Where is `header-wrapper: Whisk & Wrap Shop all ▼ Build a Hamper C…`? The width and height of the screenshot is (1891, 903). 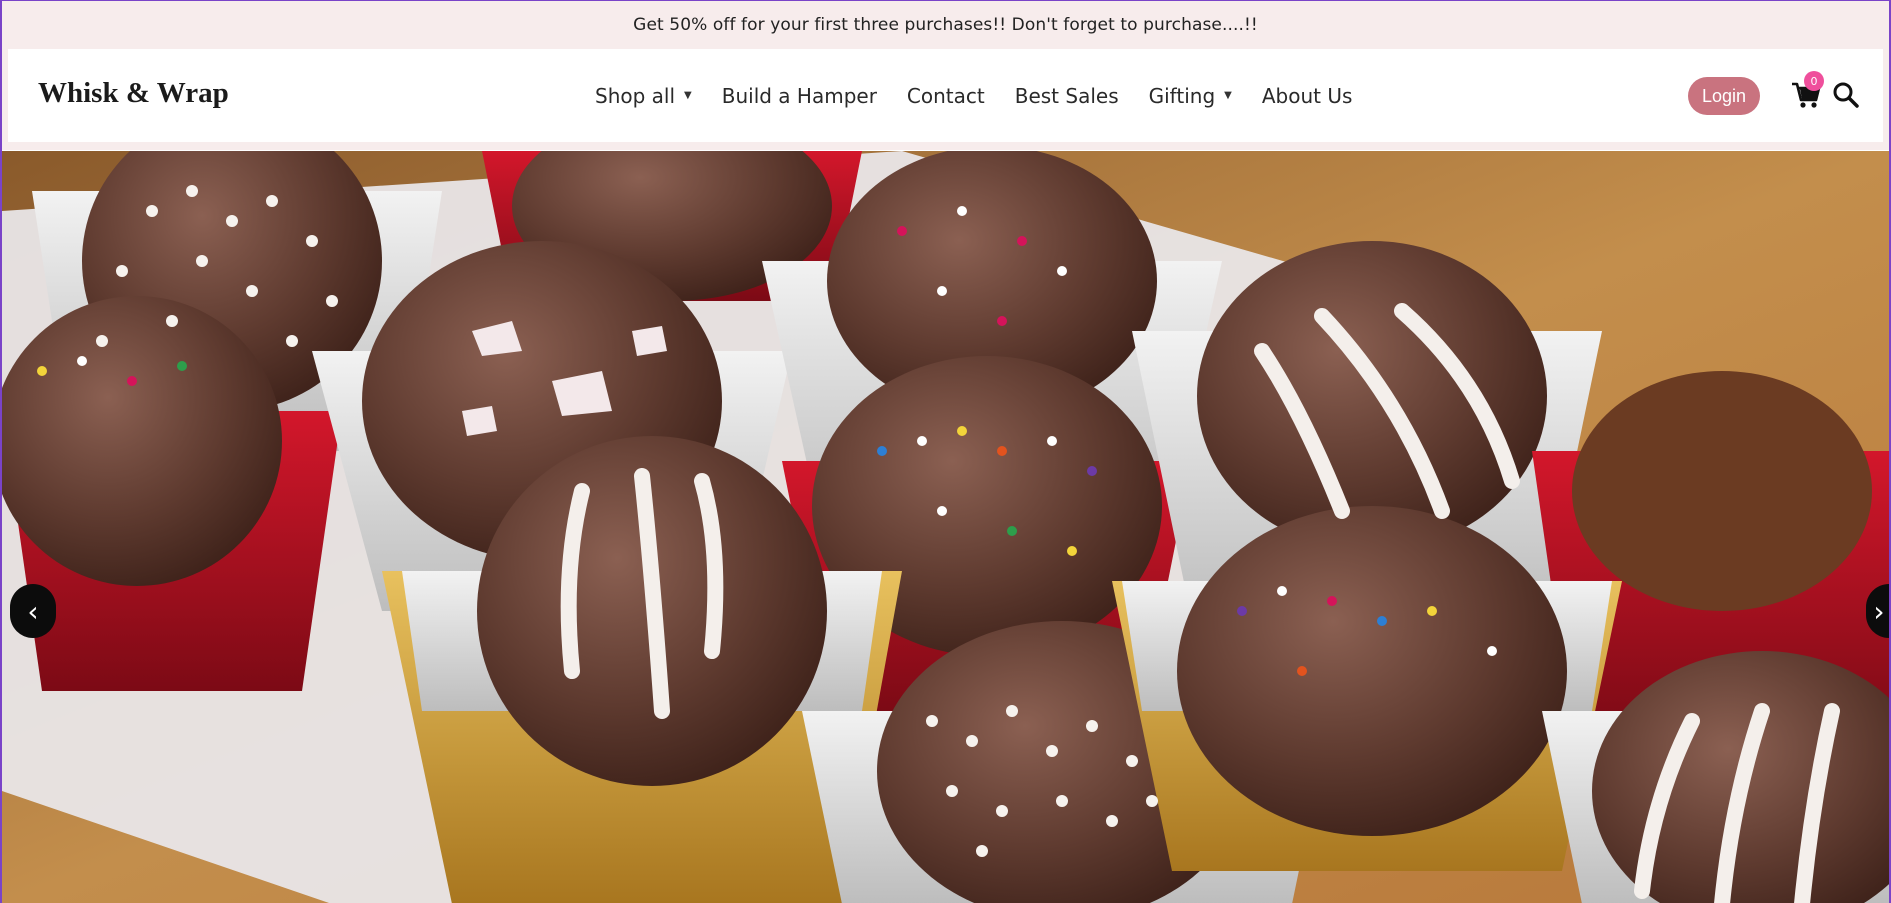
header-wrapper: Whisk & Wrap Shop all ▼ Build a Hamper C… is located at coordinates (945, 99).